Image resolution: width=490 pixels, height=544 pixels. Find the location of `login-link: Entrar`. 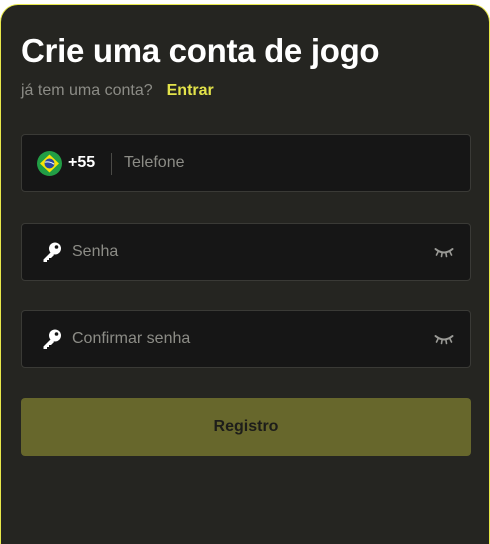

login-link: Entrar is located at coordinates (190, 90).